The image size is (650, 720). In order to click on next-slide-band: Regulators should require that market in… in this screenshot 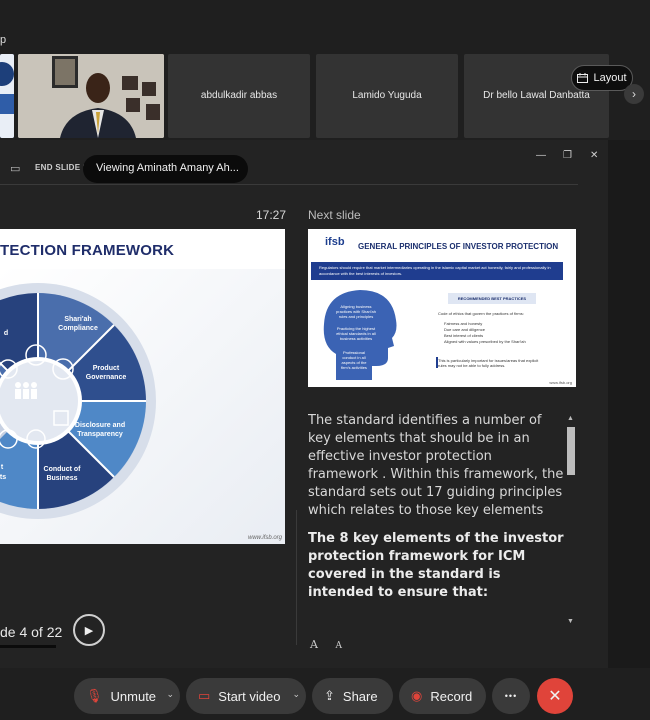, I will do `click(437, 271)`.